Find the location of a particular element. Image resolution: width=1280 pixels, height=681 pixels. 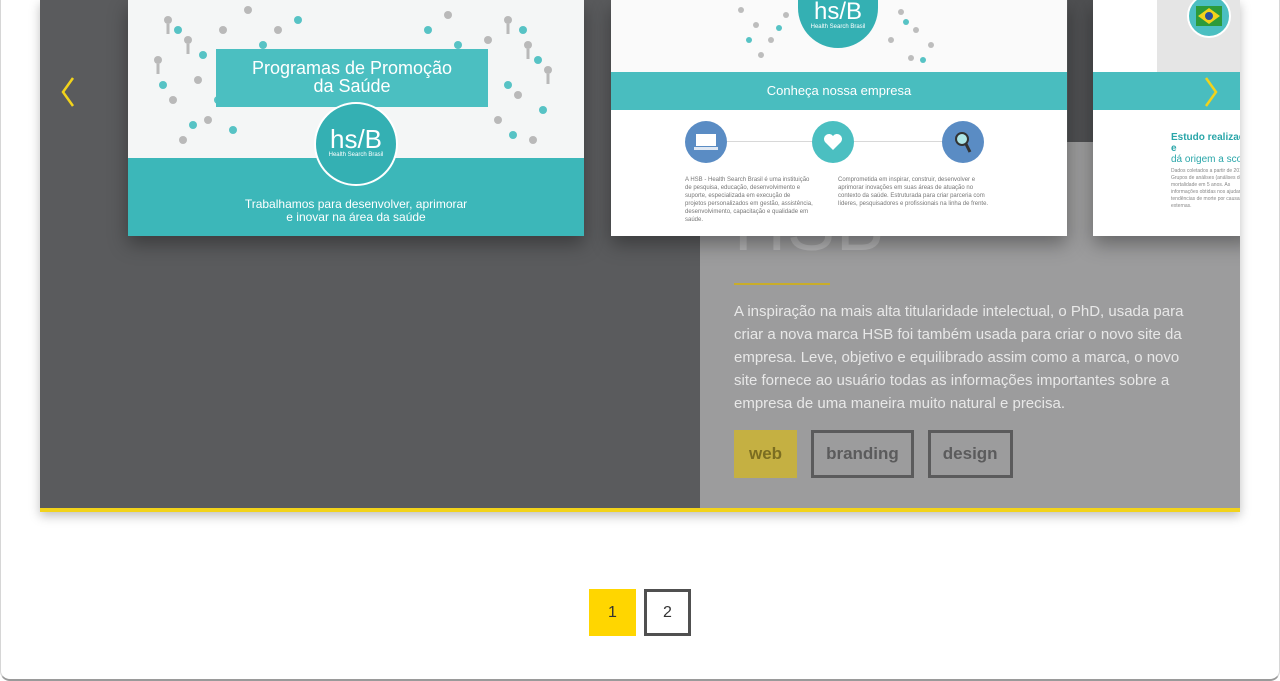

slide2-banner: Conheça nossa empresa is located at coordinates (839, 91).